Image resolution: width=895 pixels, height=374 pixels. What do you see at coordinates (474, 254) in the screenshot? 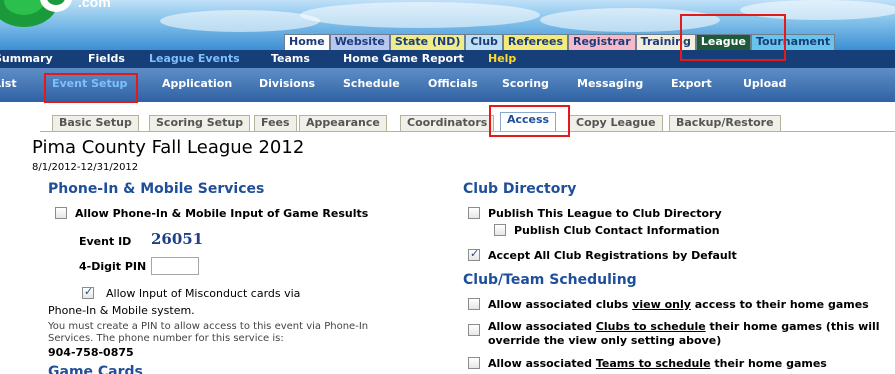
I see `accept-registrations-checkbox` at bounding box center [474, 254].